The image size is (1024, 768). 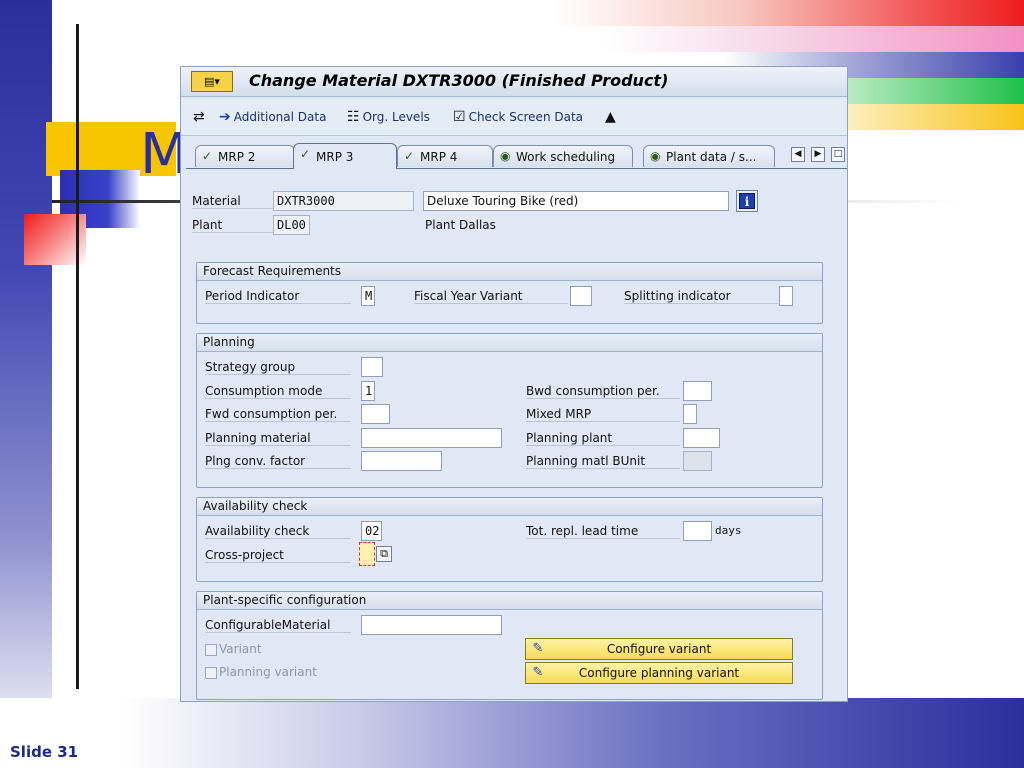 I want to click on tab-list-icon: □, so click(x=838, y=154).